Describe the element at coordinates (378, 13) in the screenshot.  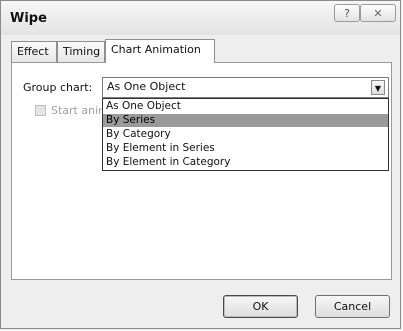
I see `close-button: ✕` at that location.